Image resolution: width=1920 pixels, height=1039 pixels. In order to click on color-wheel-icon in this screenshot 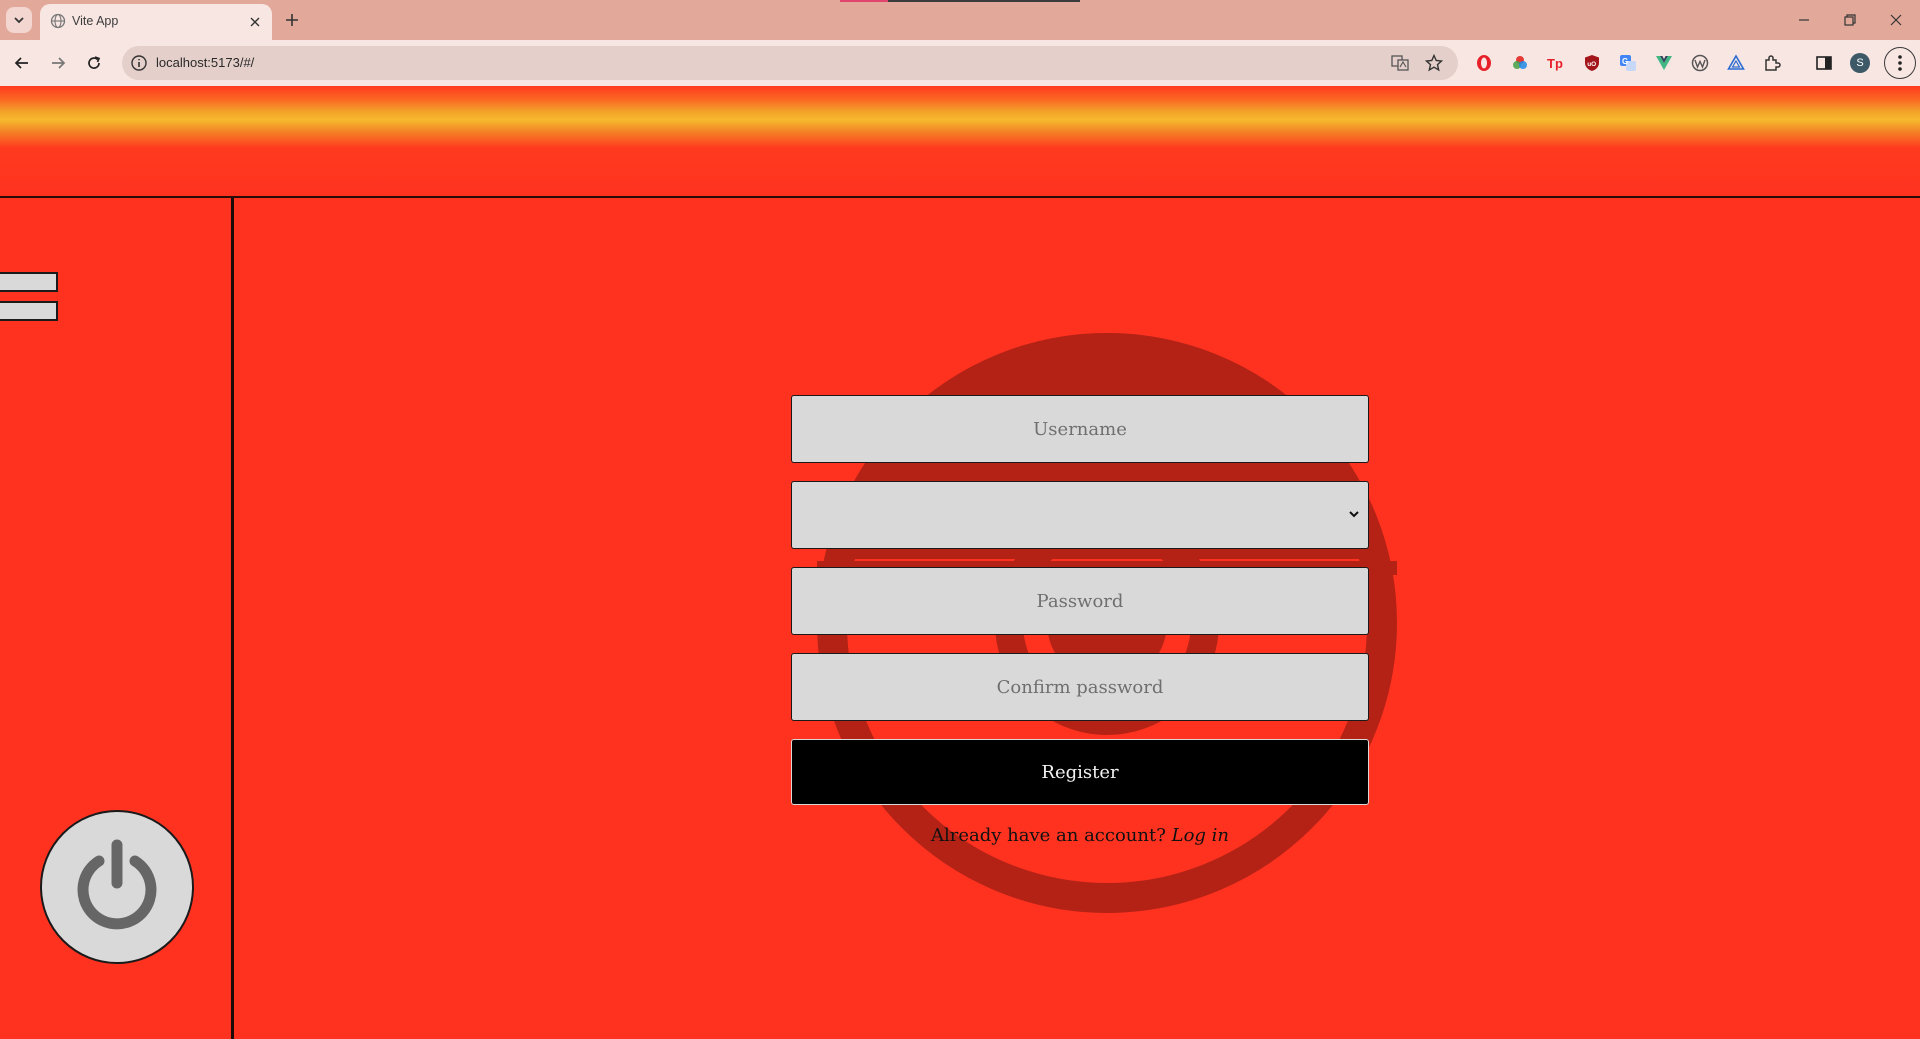, I will do `click(1520, 62)`.